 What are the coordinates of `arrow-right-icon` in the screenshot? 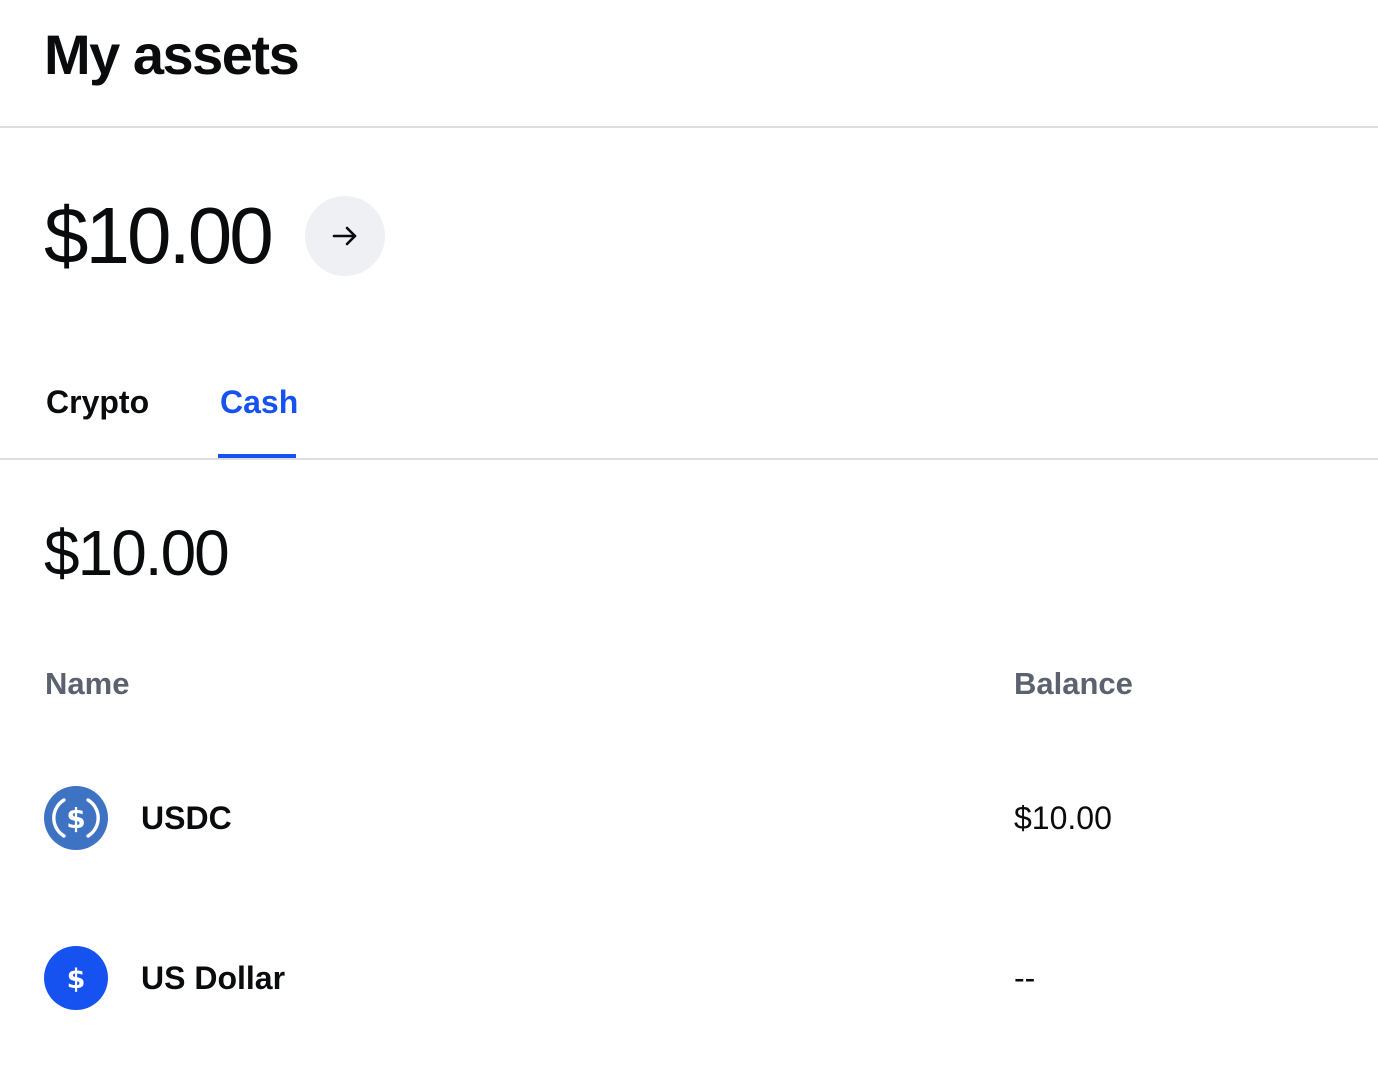 It's located at (344, 236).